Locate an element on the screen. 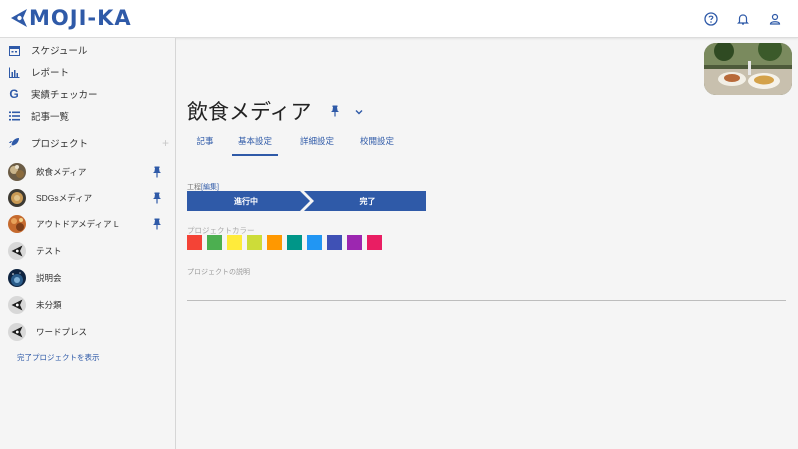 The width and height of the screenshot is (798, 449). sidebar-item-checker: G 実績チェッカー is located at coordinates (87, 94).